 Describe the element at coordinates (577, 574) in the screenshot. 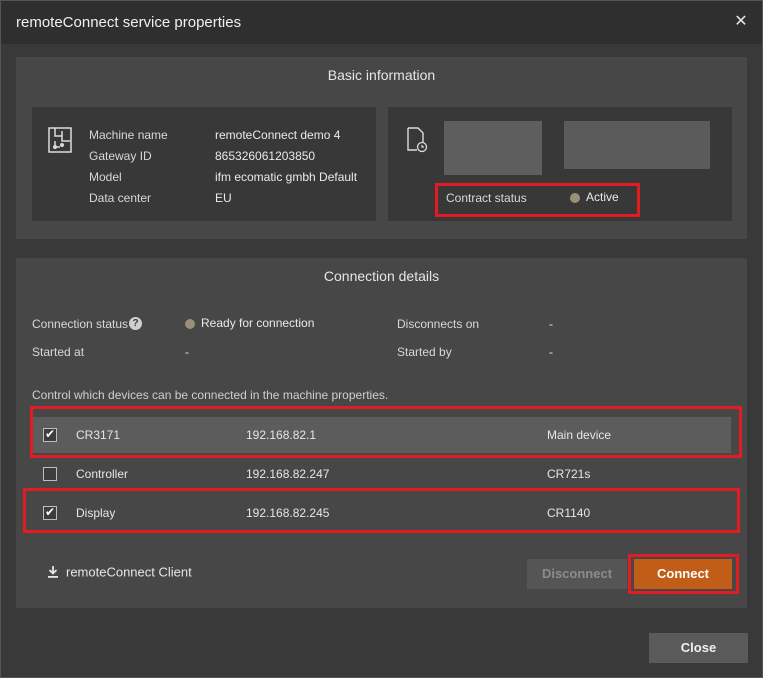

I see `disconnect-button: Disconnect` at that location.